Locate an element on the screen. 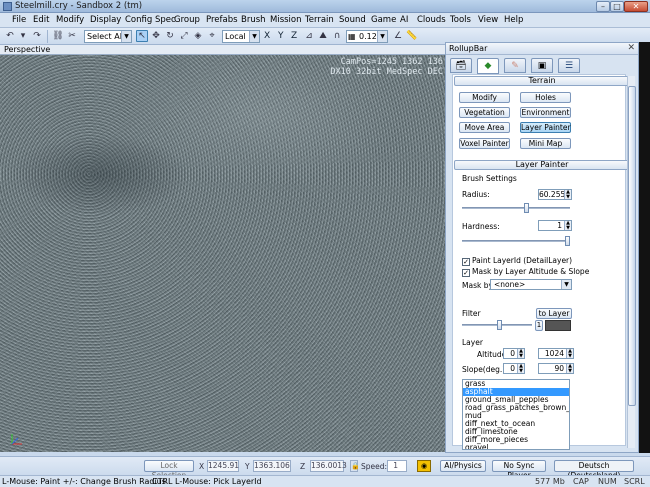 The height and width of the screenshot is (487, 650). hardness-slider is located at coordinates (516, 241).